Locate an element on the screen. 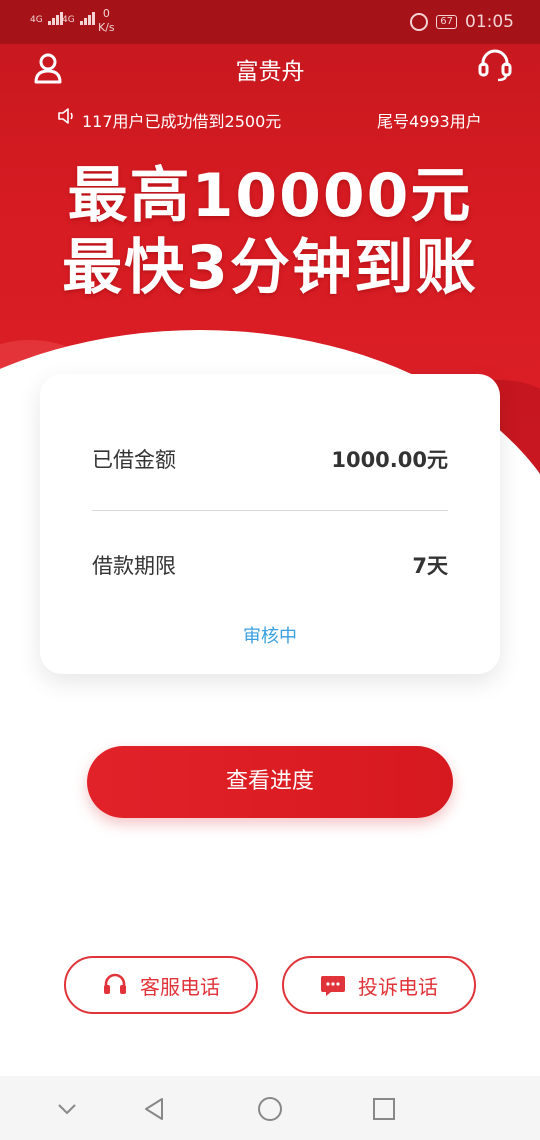  complaint-label: 投诉电话 is located at coordinates (398, 986).